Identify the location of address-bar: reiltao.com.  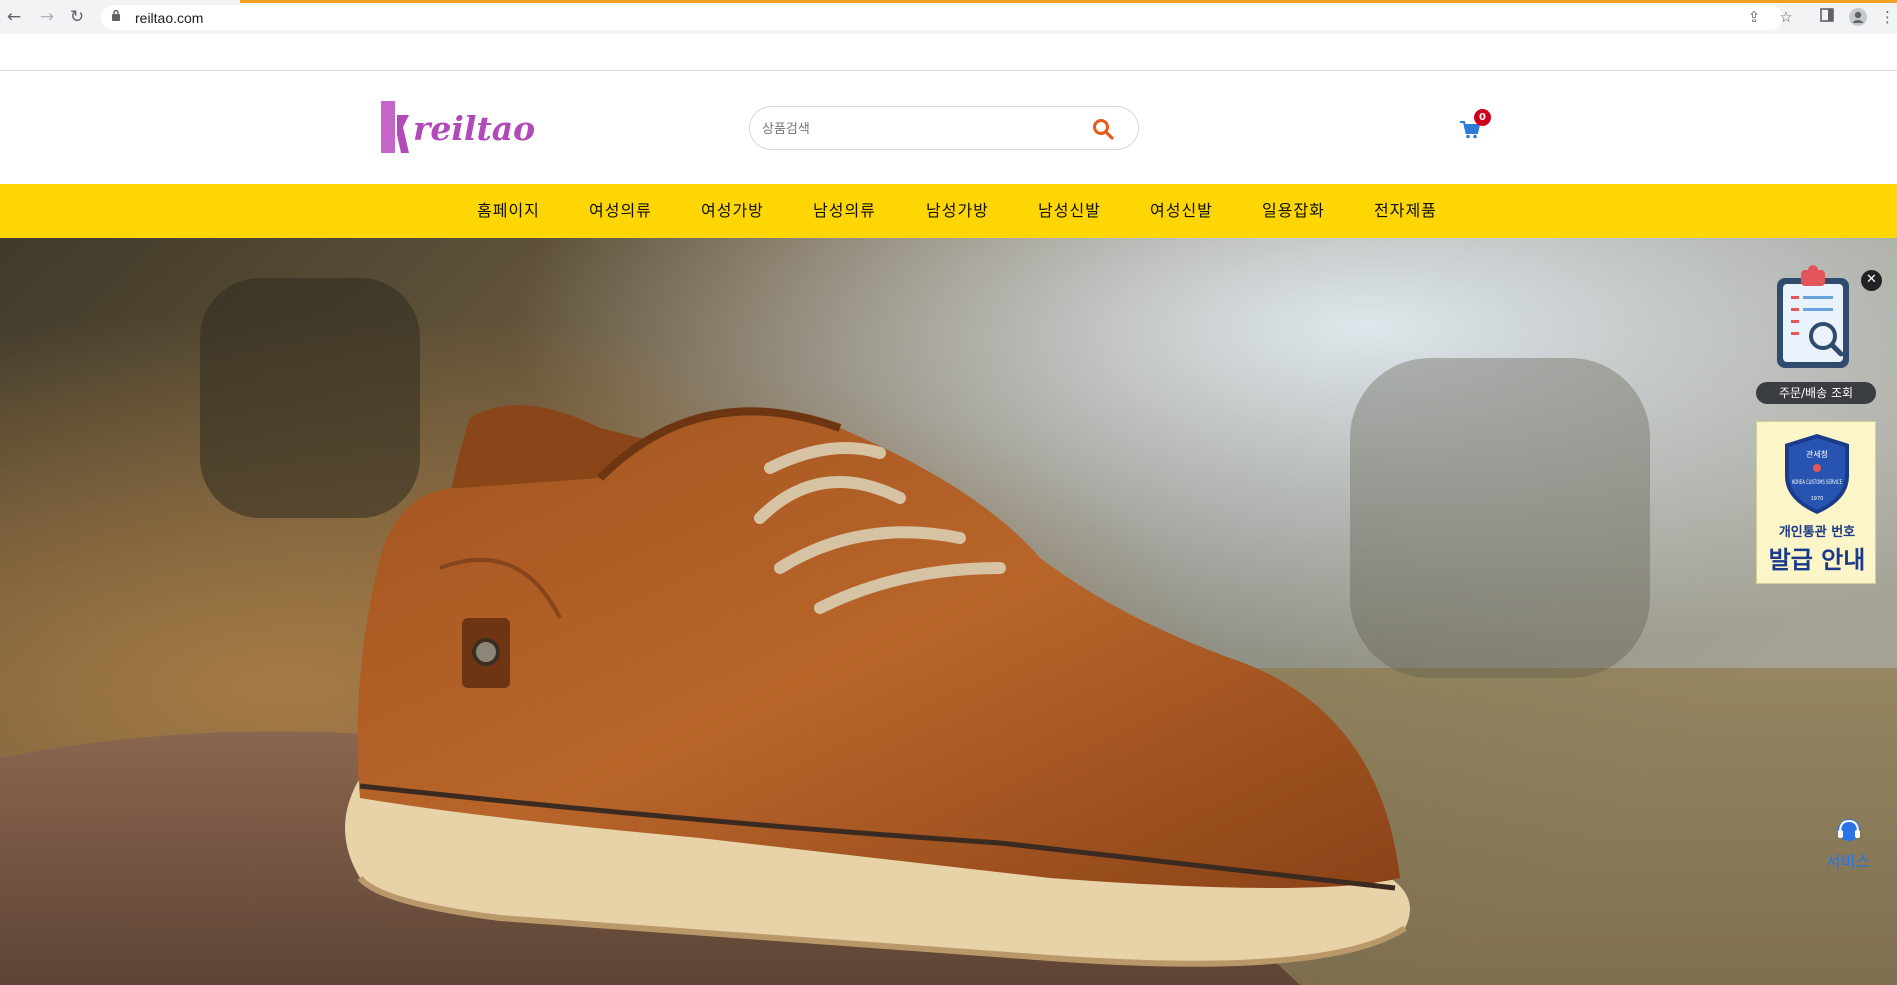
(942, 17).